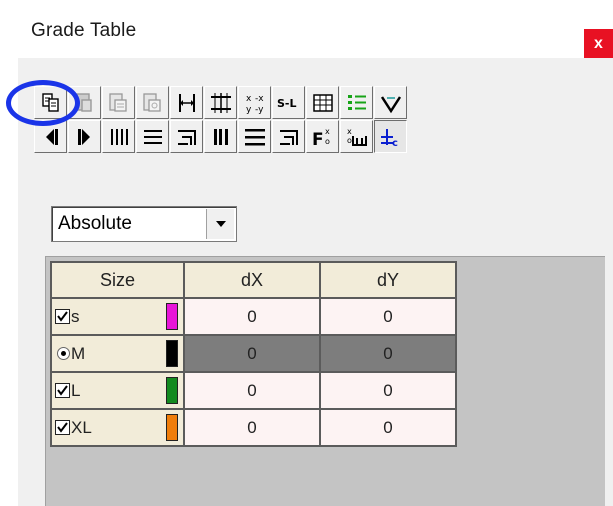  What do you see at coordinates (249, 110) in the screenshot?
I see `svg-text: y` at bounding box center [249, 110].